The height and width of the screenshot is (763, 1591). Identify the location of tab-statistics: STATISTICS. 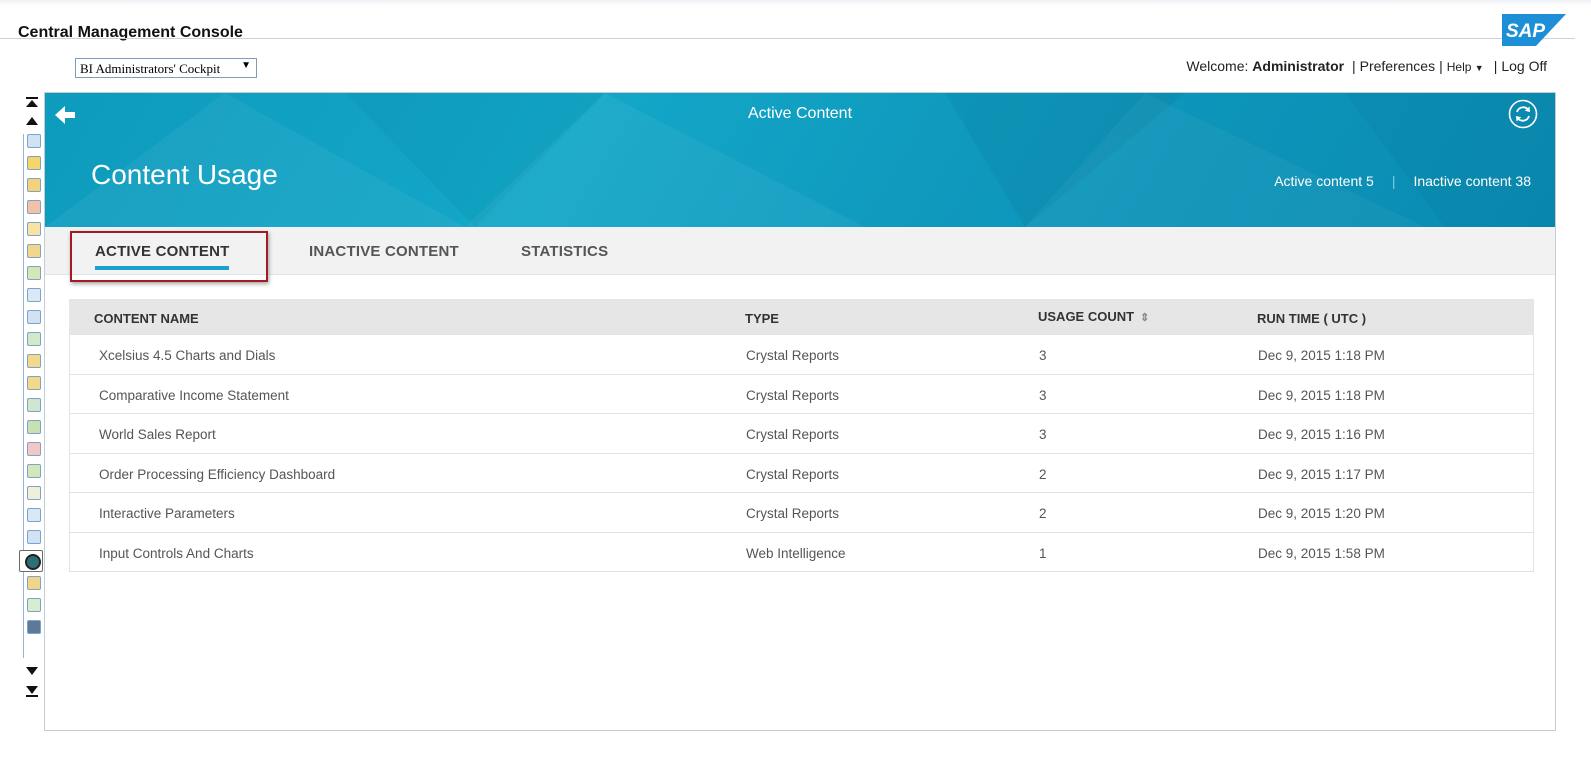
(564, 251).